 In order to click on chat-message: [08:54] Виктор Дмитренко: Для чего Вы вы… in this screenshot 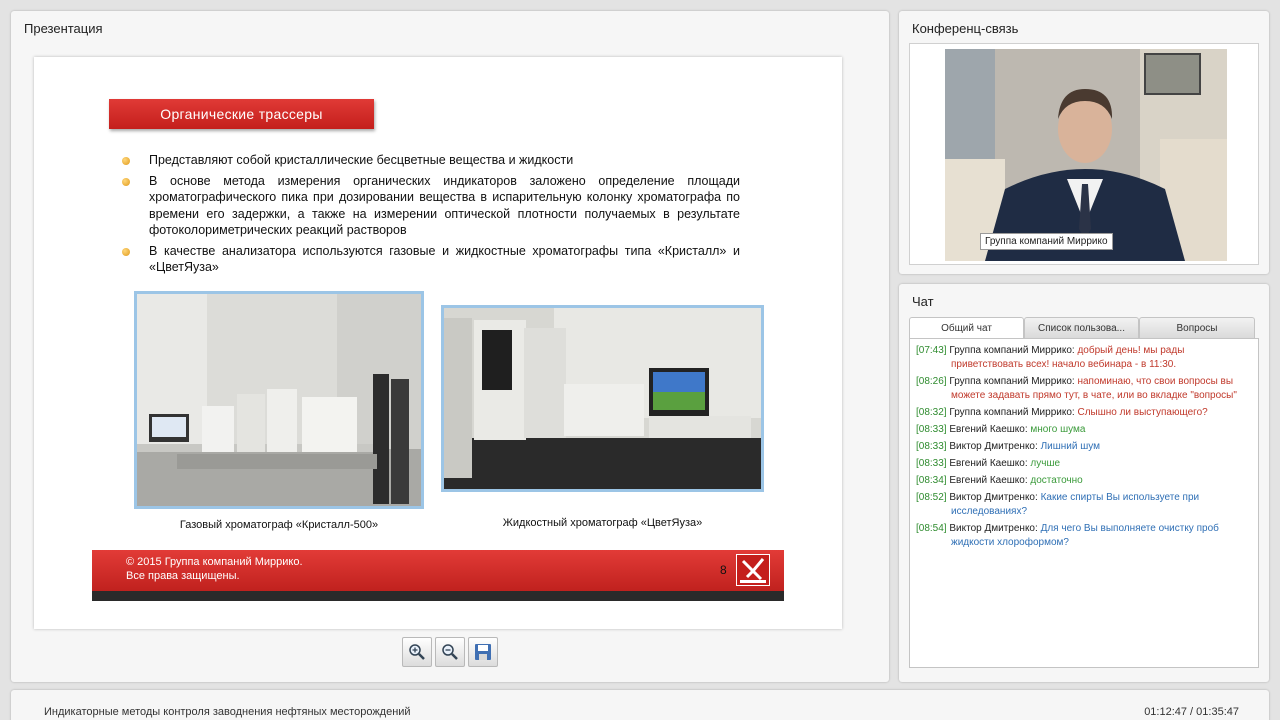, I will do `click(1084, 536)`.